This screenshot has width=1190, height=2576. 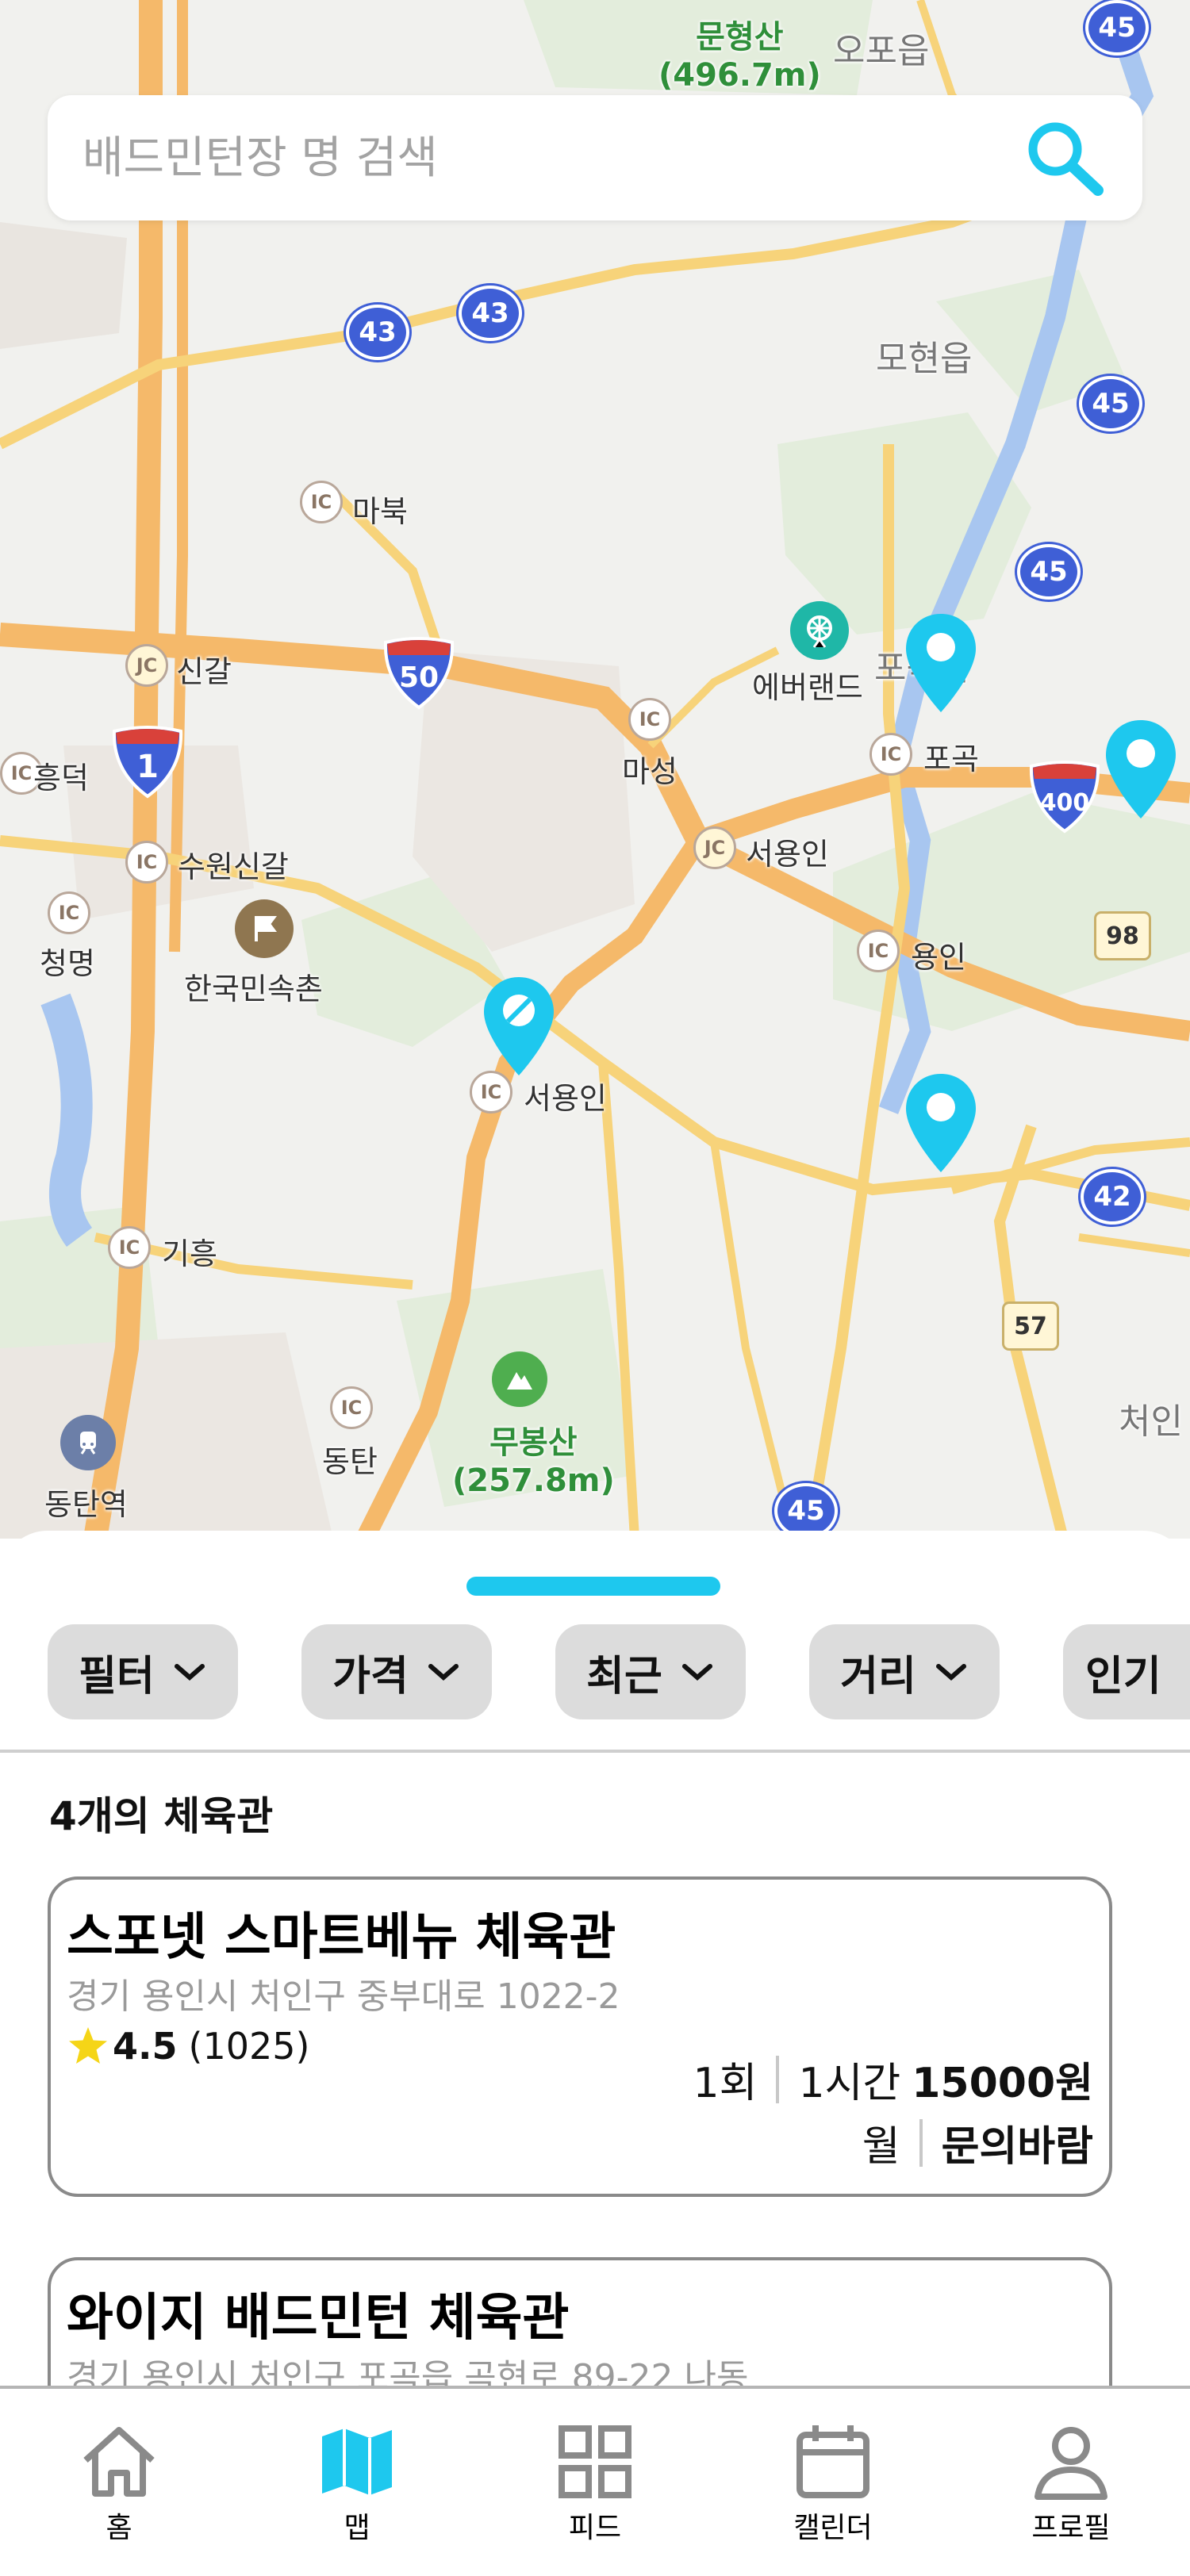 What do you see at coordinates (86, 1504) in the screenshot?
I see `map-label-dongtan-station: 동탄역` at bounding box center [86, 1504].